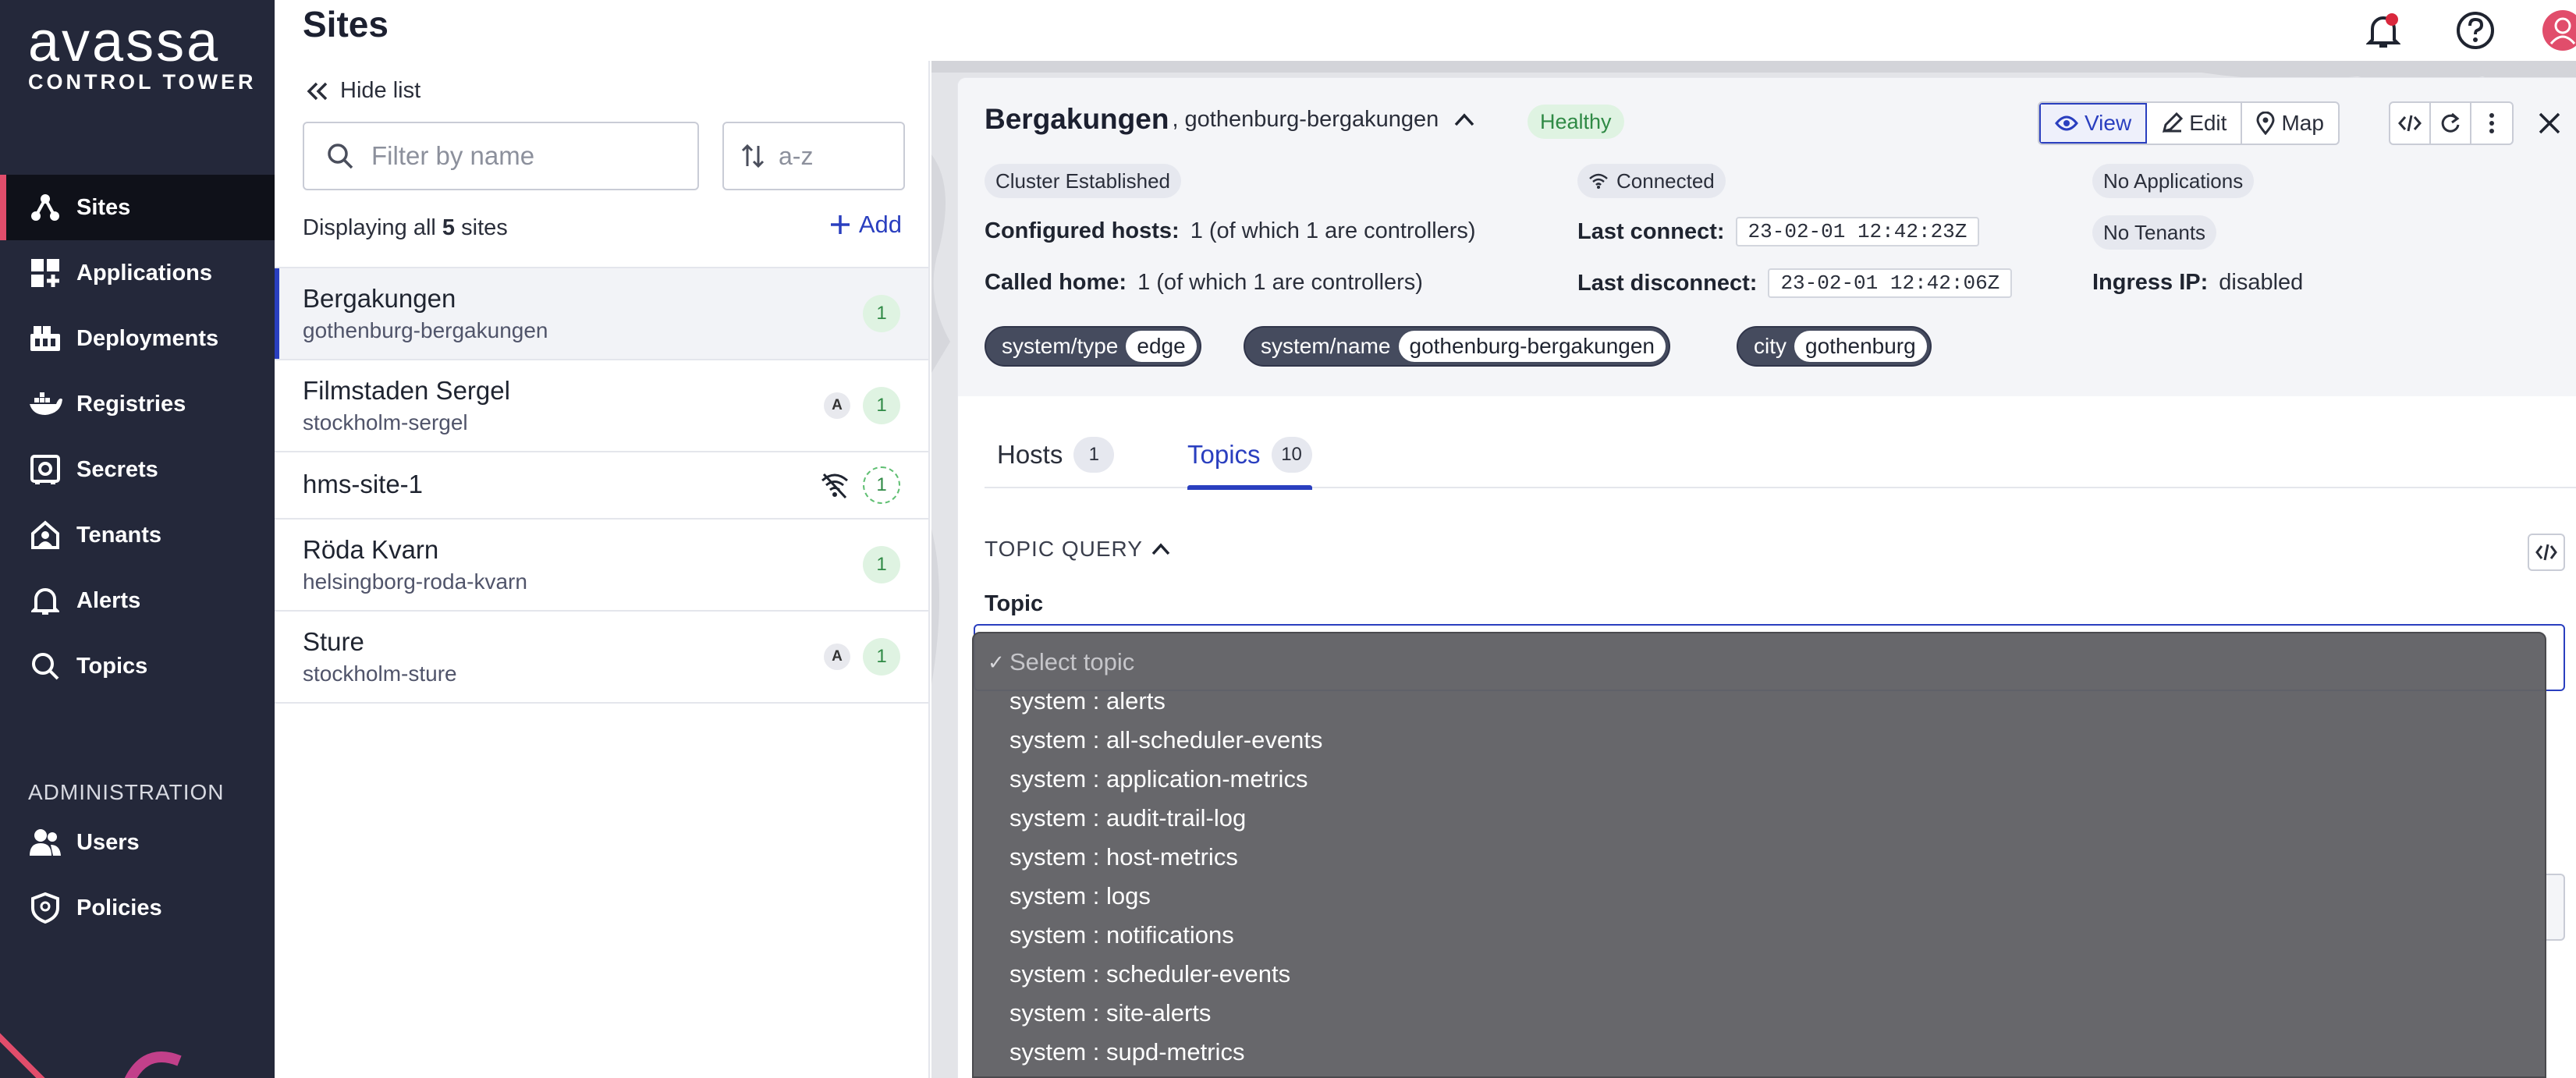  I want to click on refresh-icon, so click(2450, 123).